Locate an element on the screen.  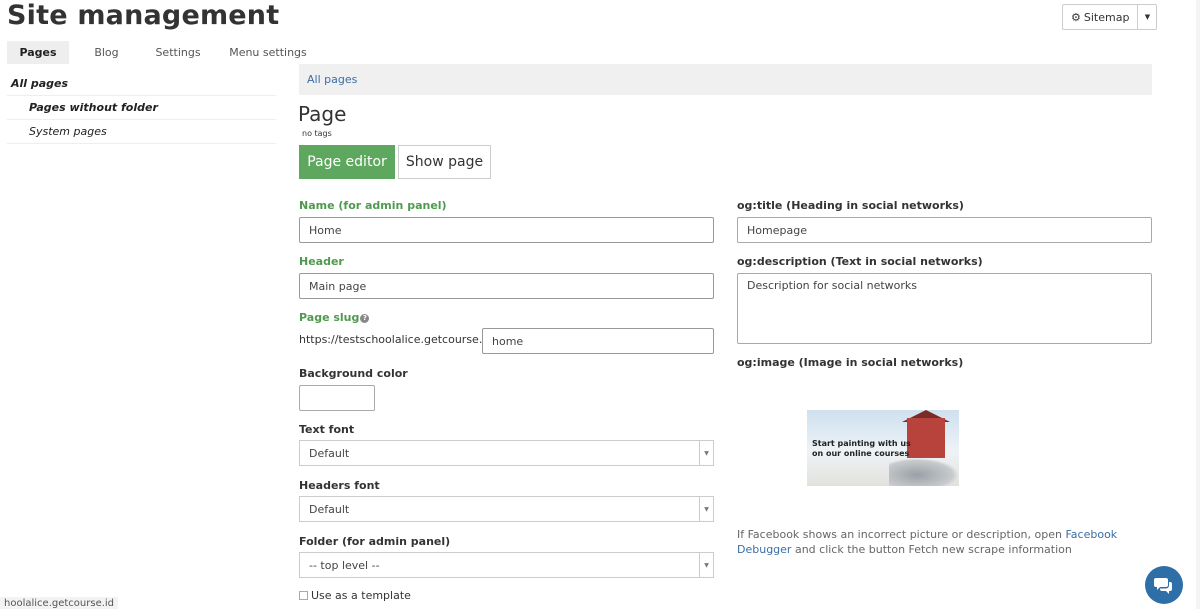
show-page-button: Show page is located at coordinates (444, 162).